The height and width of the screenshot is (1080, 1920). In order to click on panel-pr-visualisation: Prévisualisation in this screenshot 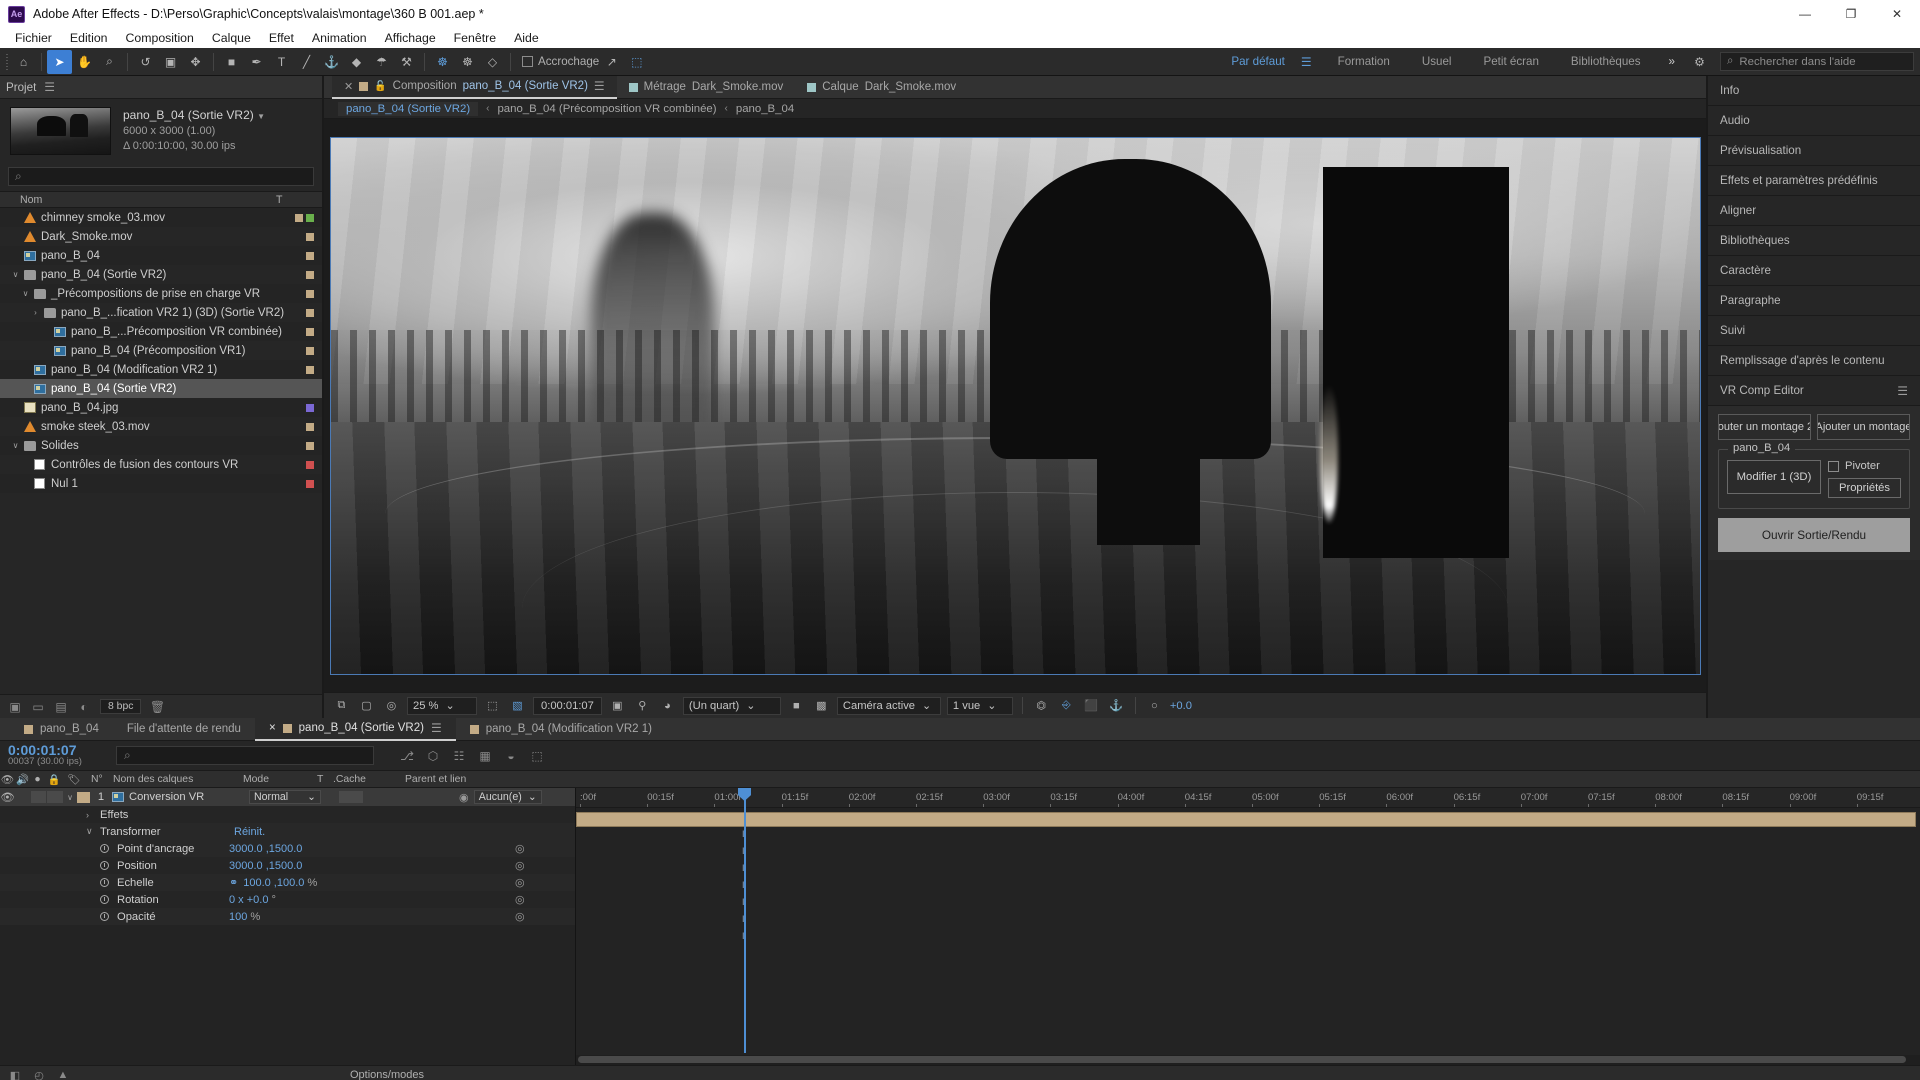, I will do `click(1814, 151)`.